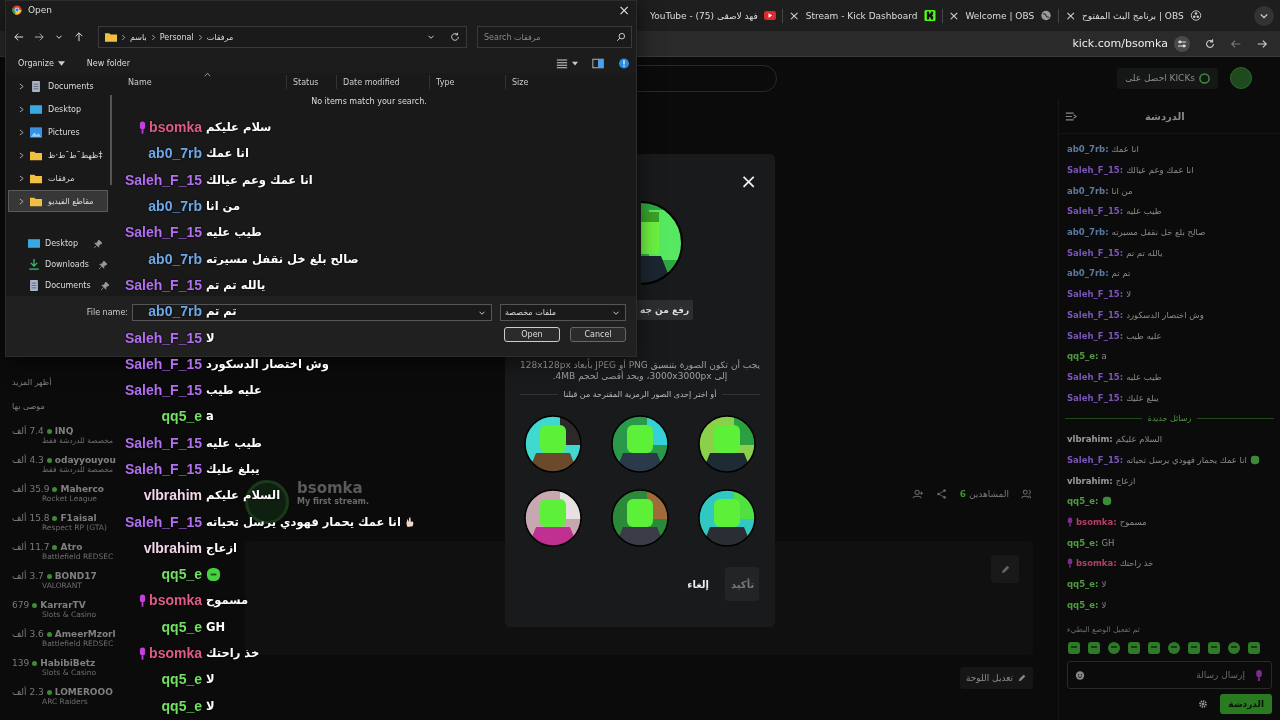 The image size is (1280, 720). What do you see at coordinates (58, 265) in the screenshot?
I see `quick-access-item: Downloads` at bounding box center [58, 265].